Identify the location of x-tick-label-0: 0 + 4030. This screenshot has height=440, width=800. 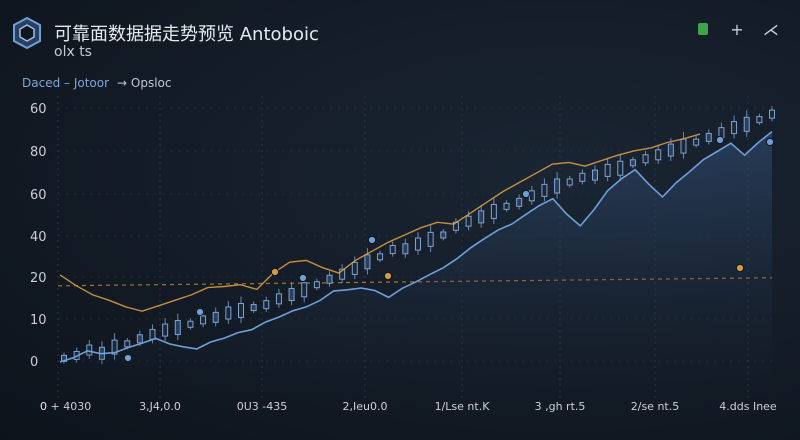
(65, 406).